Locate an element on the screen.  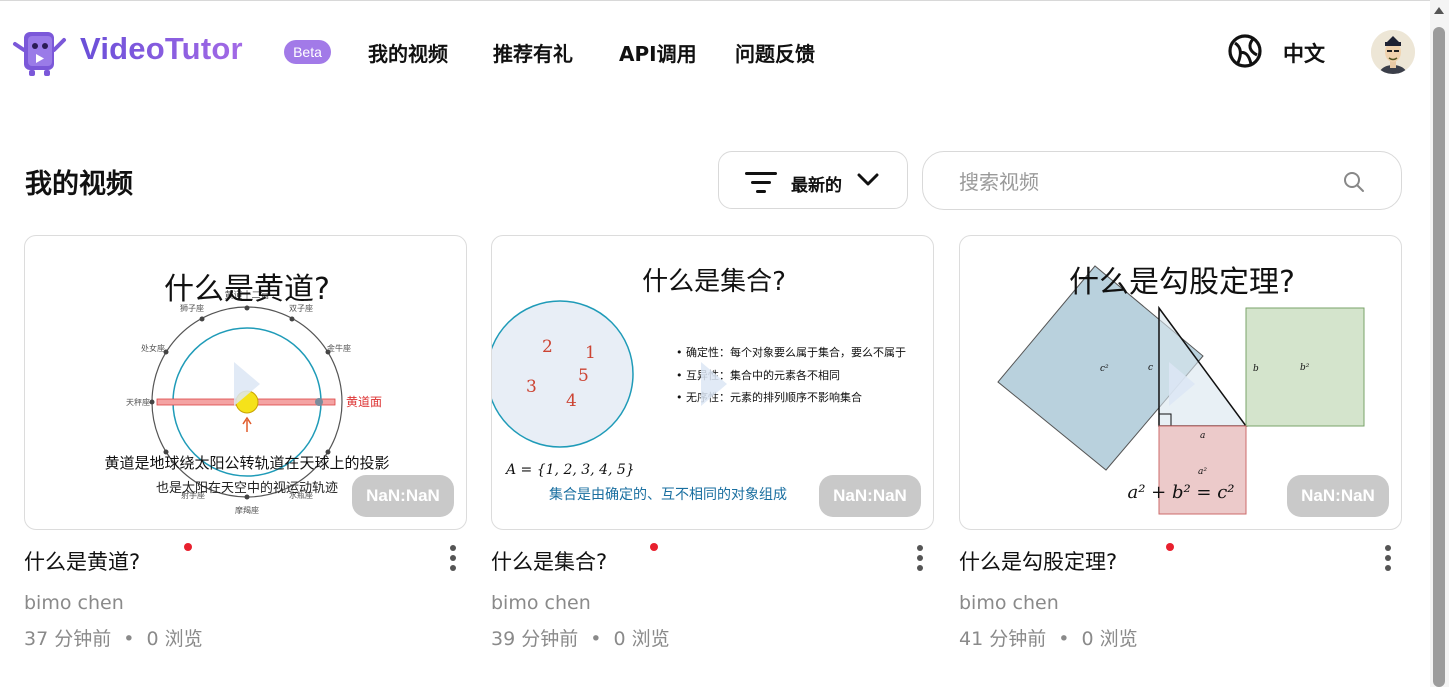
video-time: 39 分钟前 is located at coordinates (535, 639).